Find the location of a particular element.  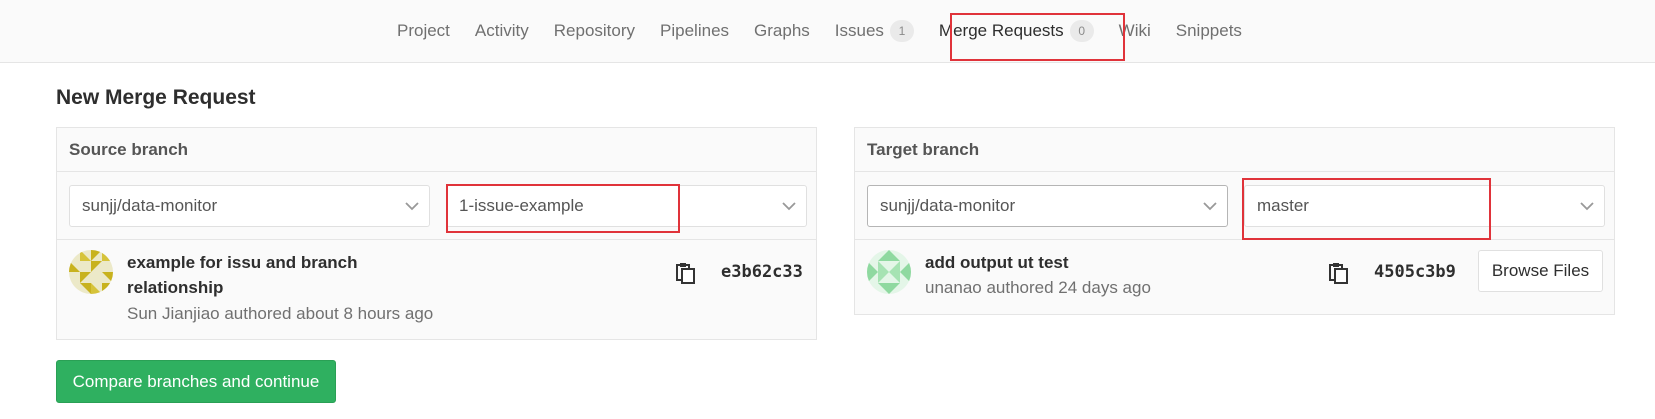

merge-requests-highlight-box is located at coordinates (1037, 37).